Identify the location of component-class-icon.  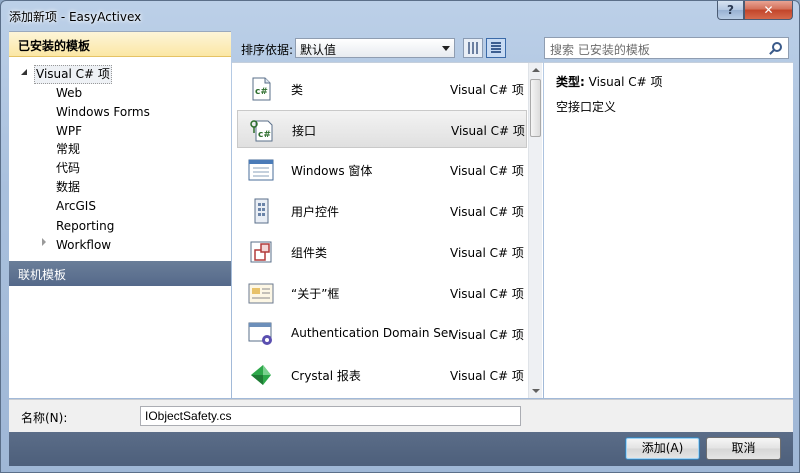
(261, 252).